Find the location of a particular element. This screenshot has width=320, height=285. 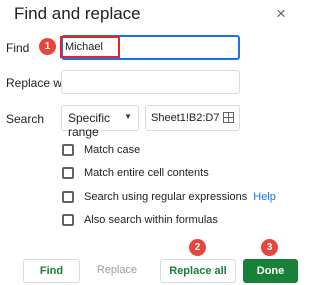

replace-input is located at coordinates (150, 82).